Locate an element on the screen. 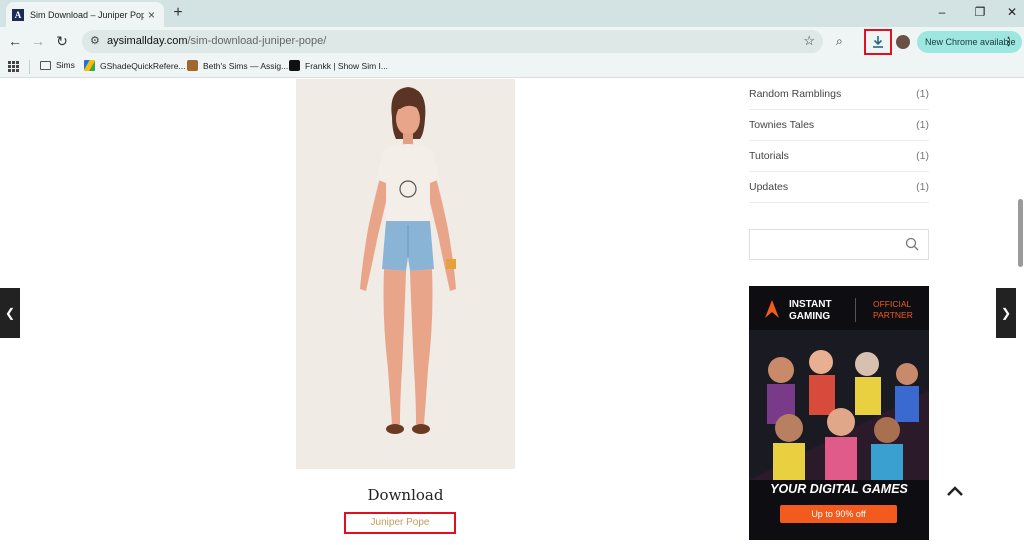 The width and height of the screenshot is (1024, 545). lens-search-icon: ⌕ is located at coordinates (839, 41).